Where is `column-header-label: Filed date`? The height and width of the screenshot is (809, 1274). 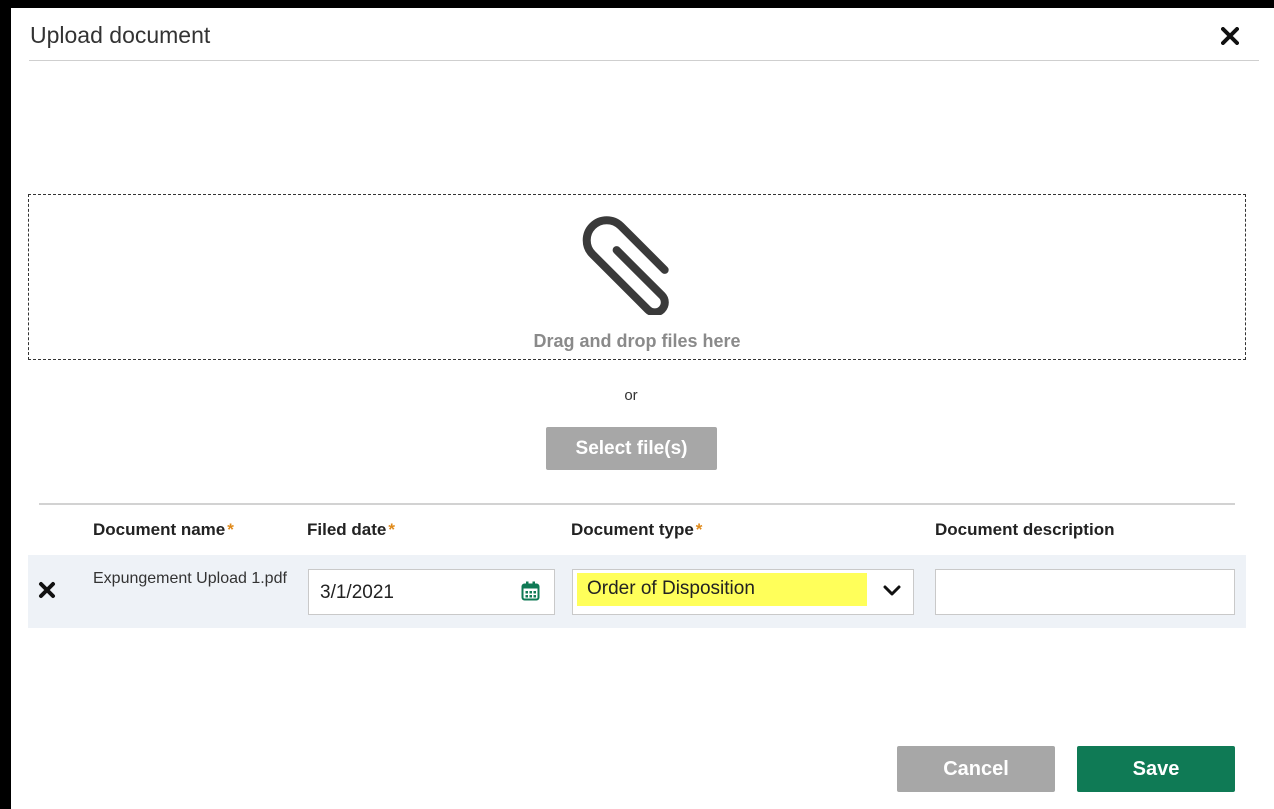
column-header-label: Filed date is located at coordinates (347, 529).